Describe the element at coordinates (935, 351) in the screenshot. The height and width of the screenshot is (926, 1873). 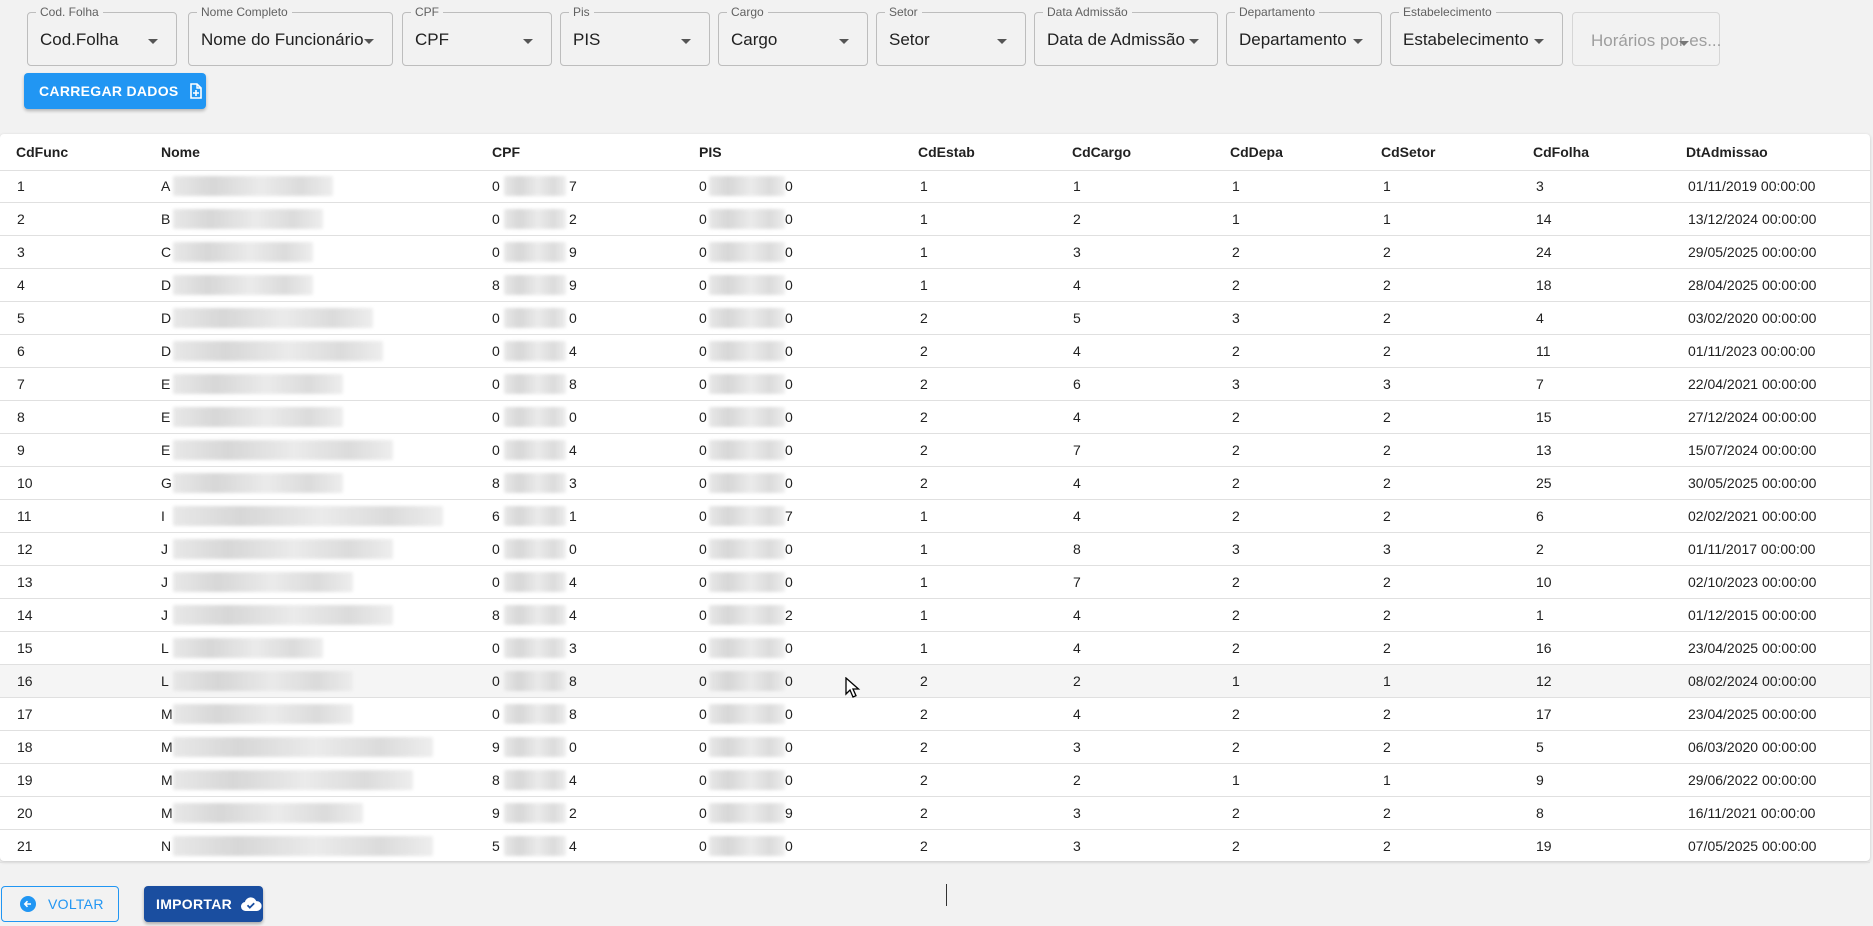
I see `table-row: 6 D 0 4 0 0 2 4 2 2 11 01/11/2023 00:00:00` at that location.